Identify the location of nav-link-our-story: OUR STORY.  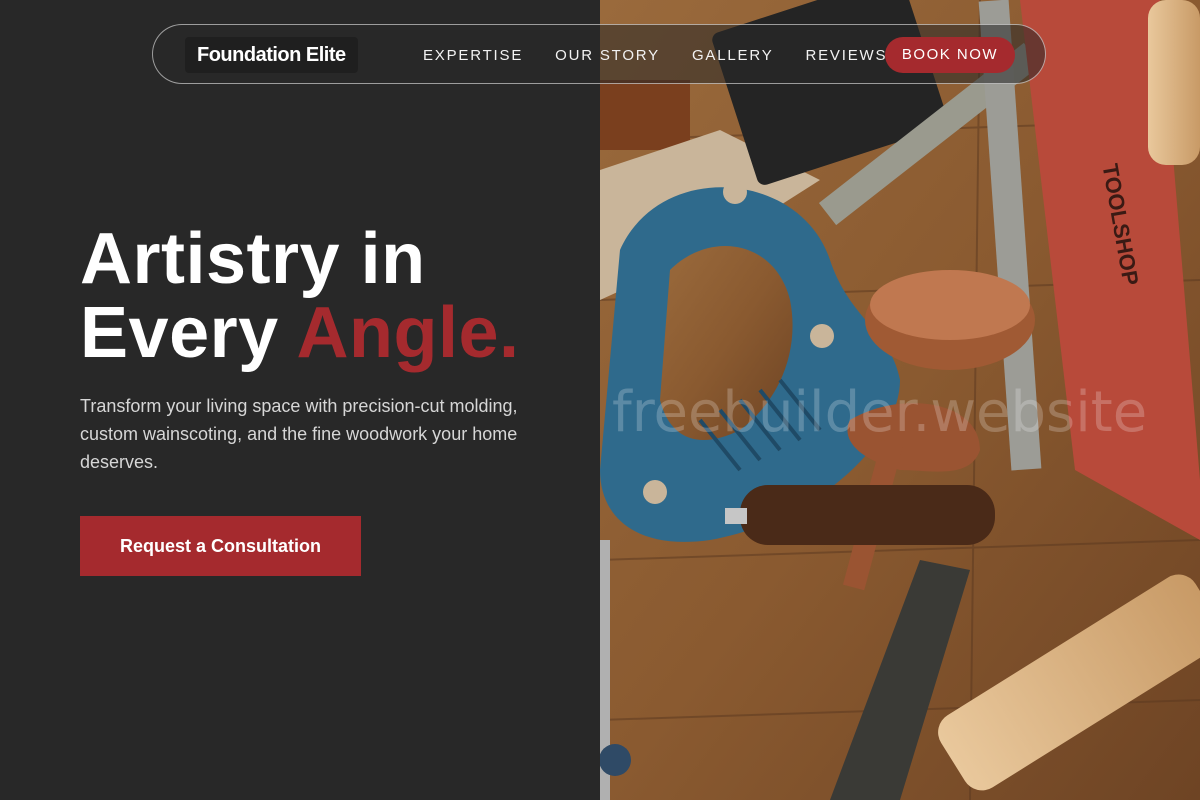
(607, 55).